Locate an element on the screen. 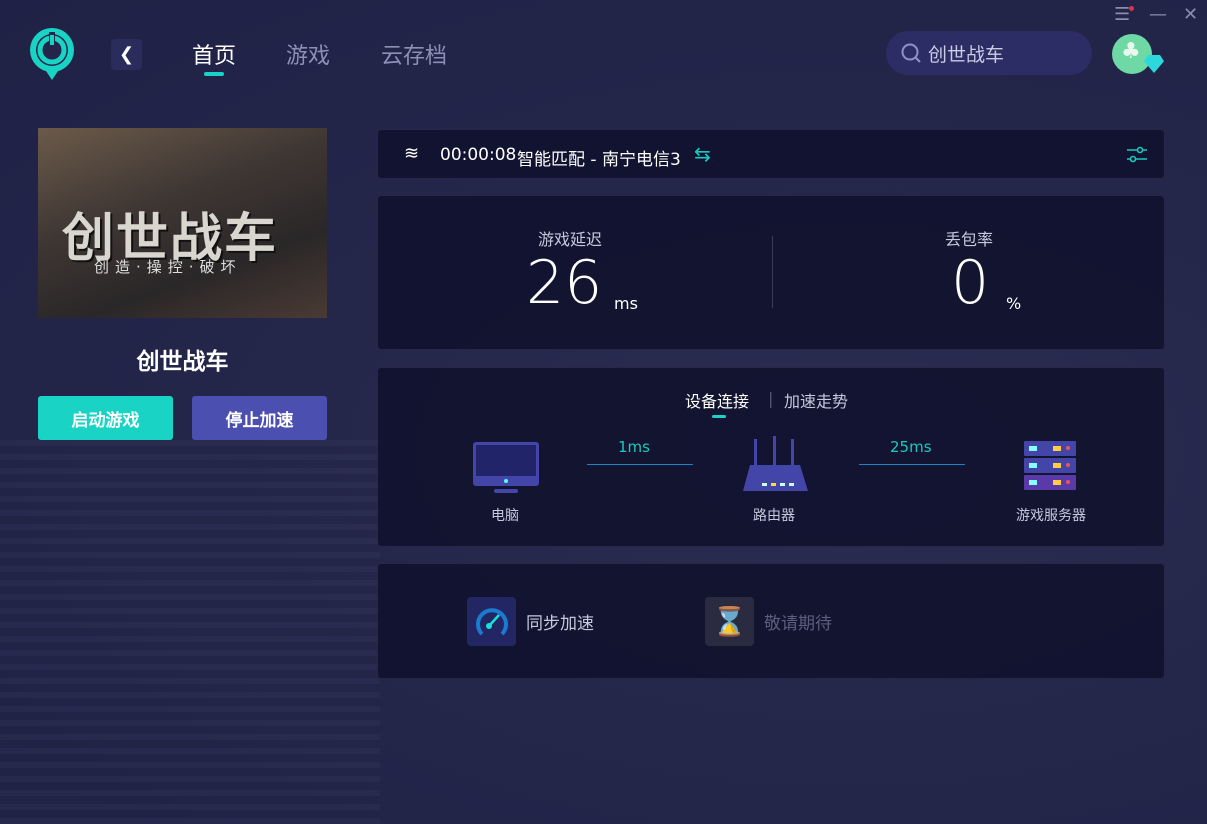 This screenshot has height=824, width=1207. latency-label: 游戏延迟 is located at coordinates (570, 239).